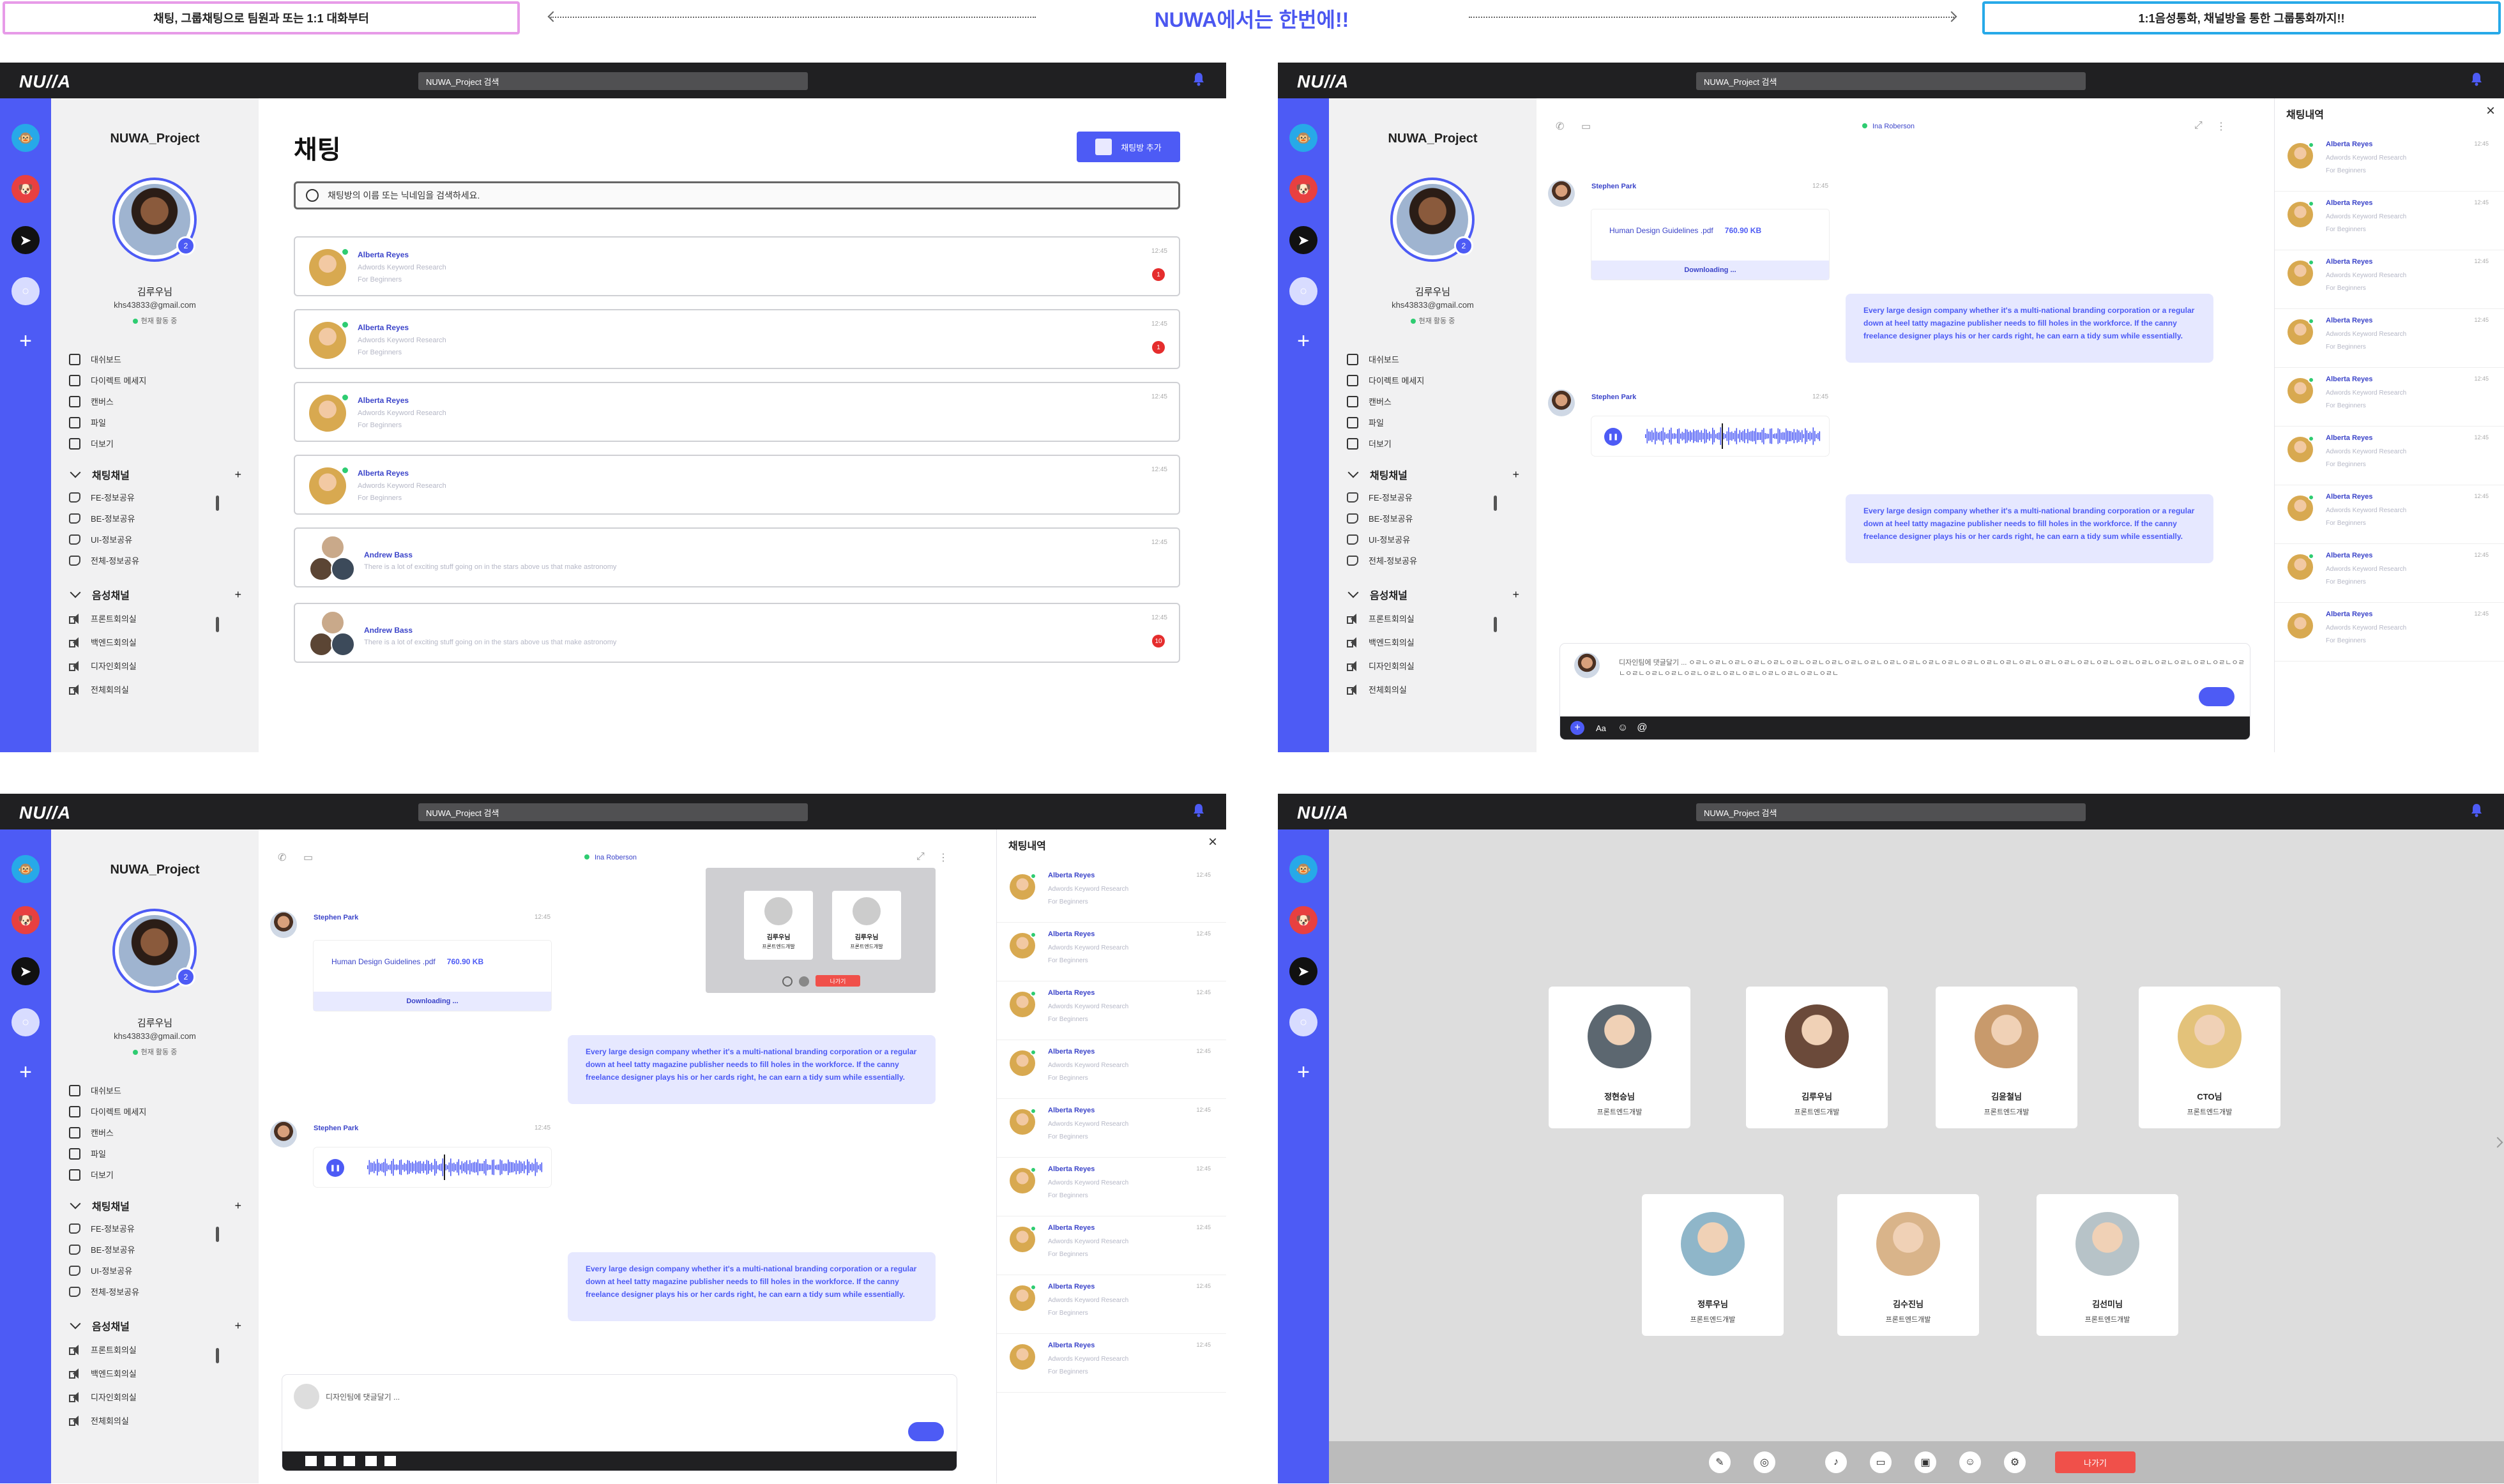 The height and width of the screenshot is (1484, 2504). Describe the element at coordinates (804, 981) in the screenshot. I see `call-mute-icon` at that location.